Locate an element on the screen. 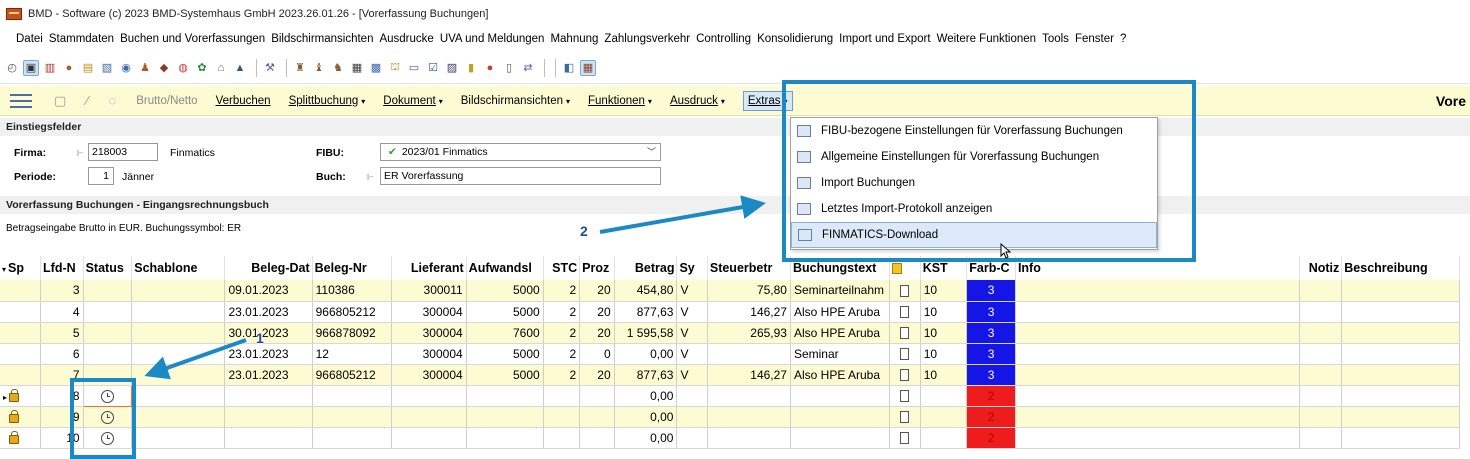 This screenshot has height=459, width=1470. annotation-badge-2: 2 is located at coordinates (584, 231).